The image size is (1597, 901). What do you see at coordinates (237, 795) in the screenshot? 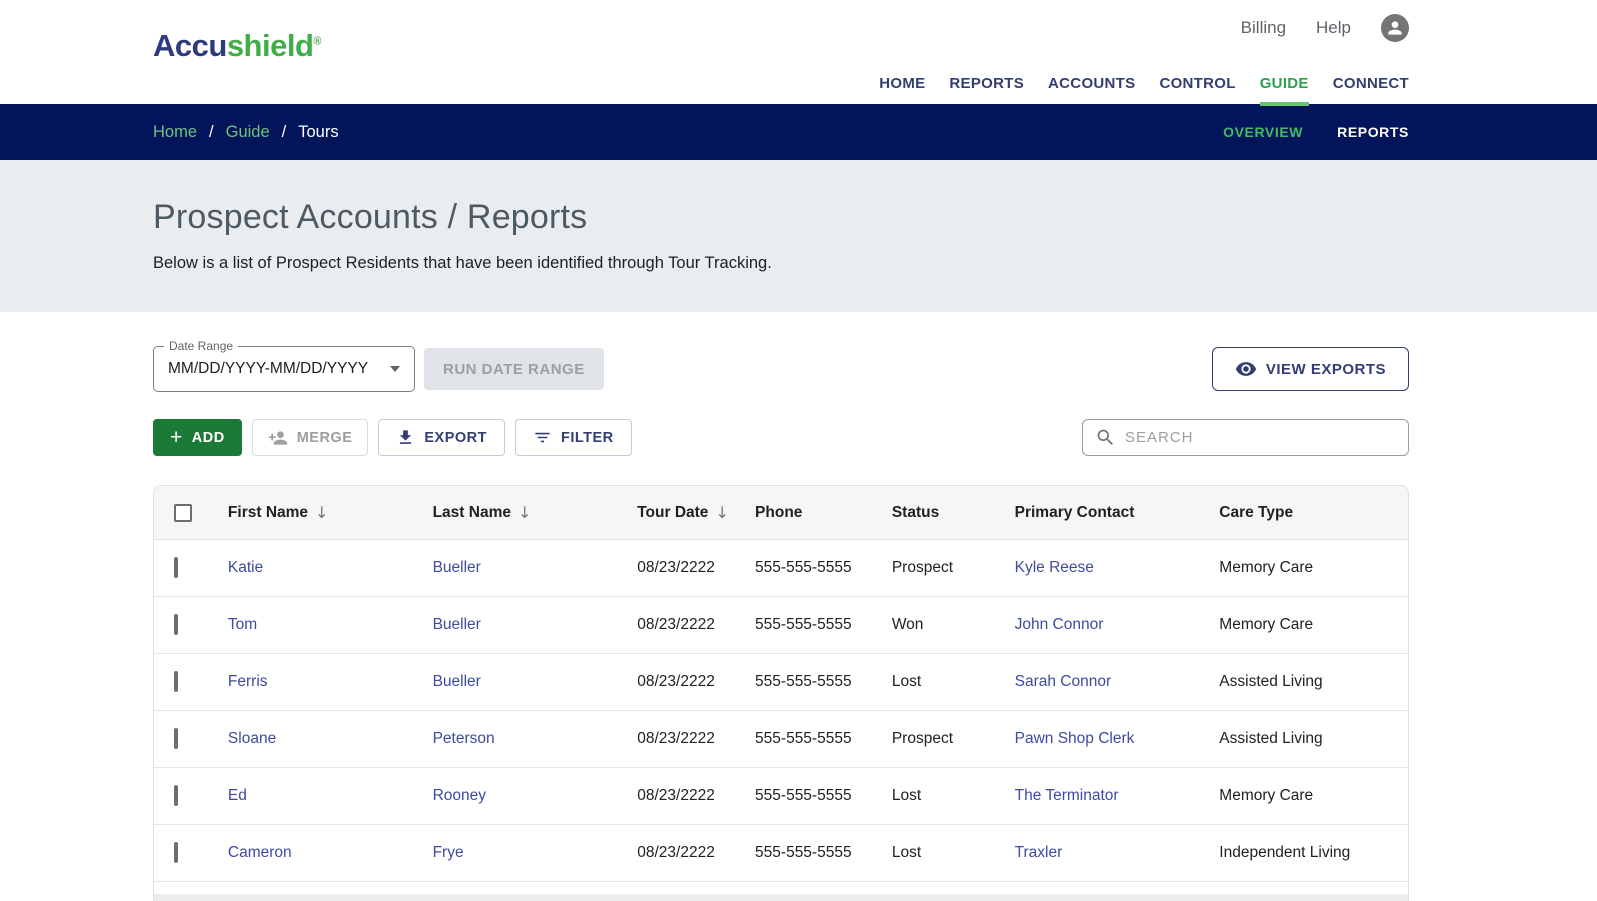
I see `first-name-link: Ed` at bounding box center [237, 795].